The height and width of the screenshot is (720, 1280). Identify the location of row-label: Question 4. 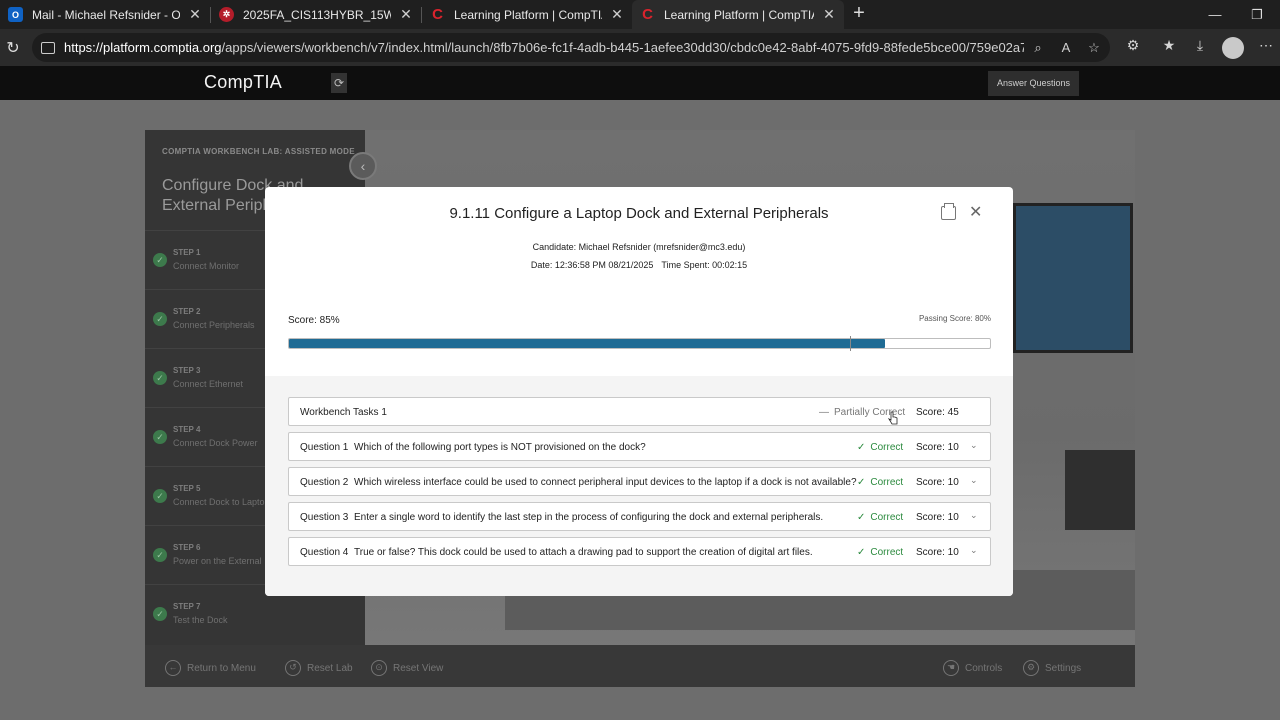
(324, 552).